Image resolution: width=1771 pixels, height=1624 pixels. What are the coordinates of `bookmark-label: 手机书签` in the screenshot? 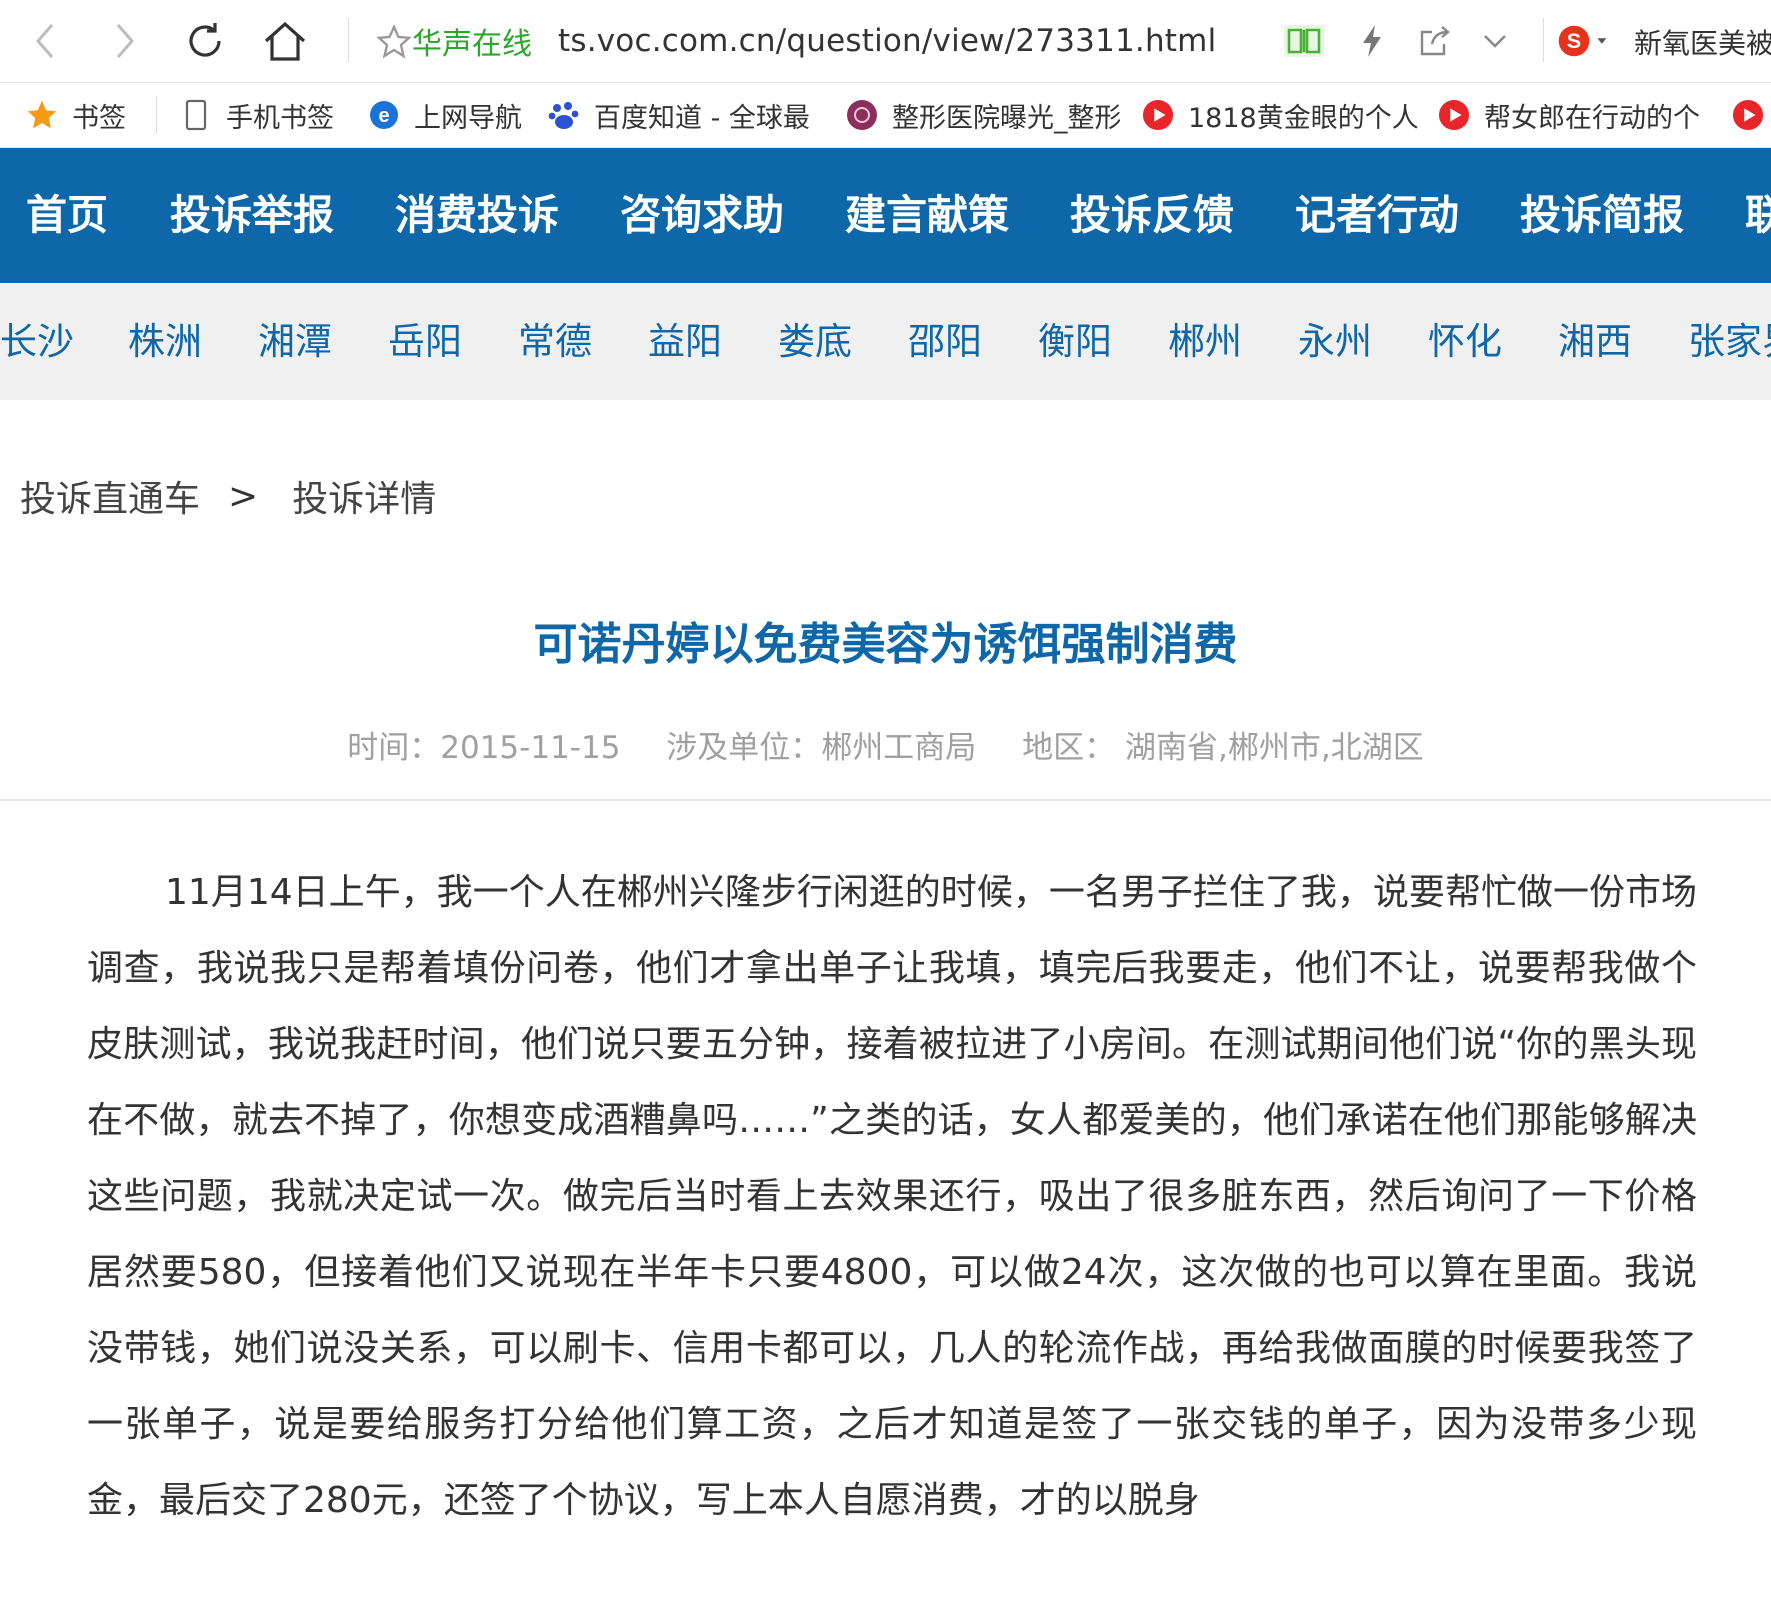 It's located at (280, 118).